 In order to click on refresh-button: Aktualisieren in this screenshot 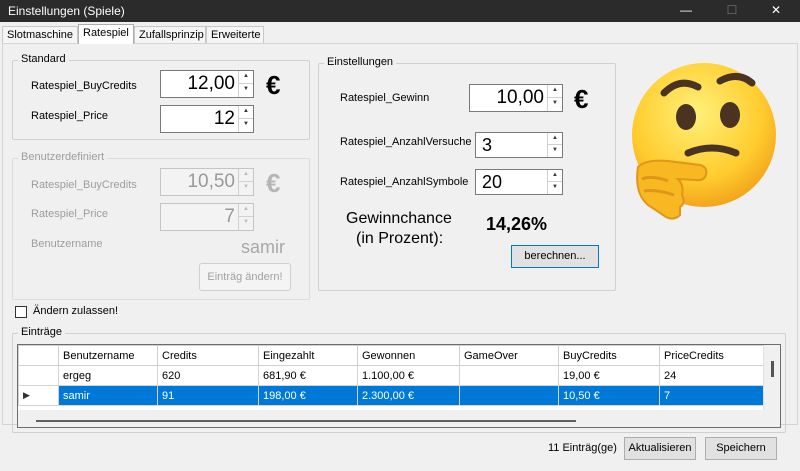, I will do `click(660, 448)`.